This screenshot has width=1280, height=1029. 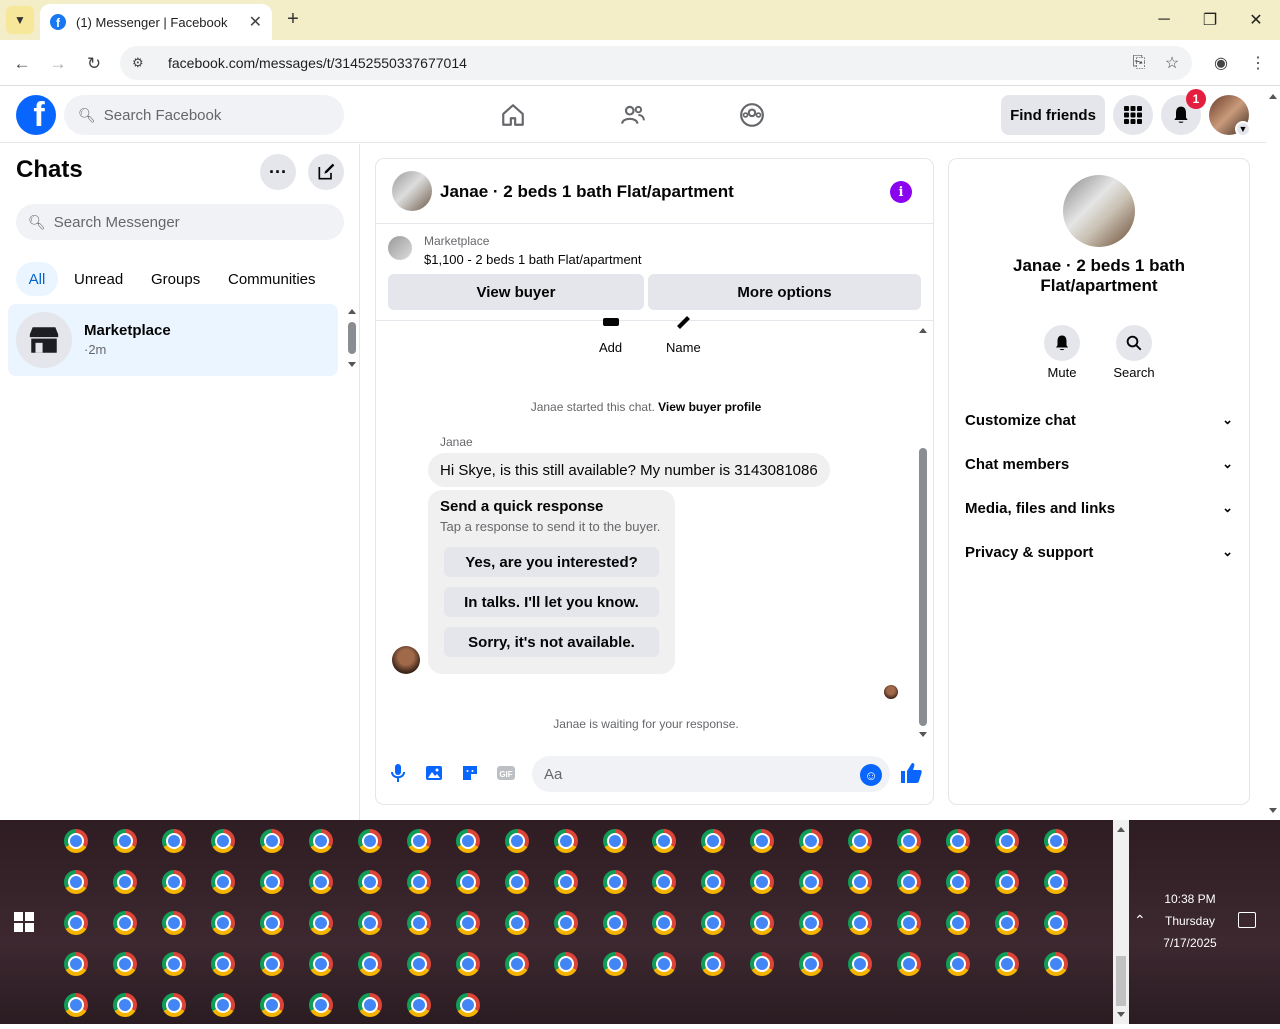 I want to click on close-window-button: ✕, so click(x=1256, y=20).